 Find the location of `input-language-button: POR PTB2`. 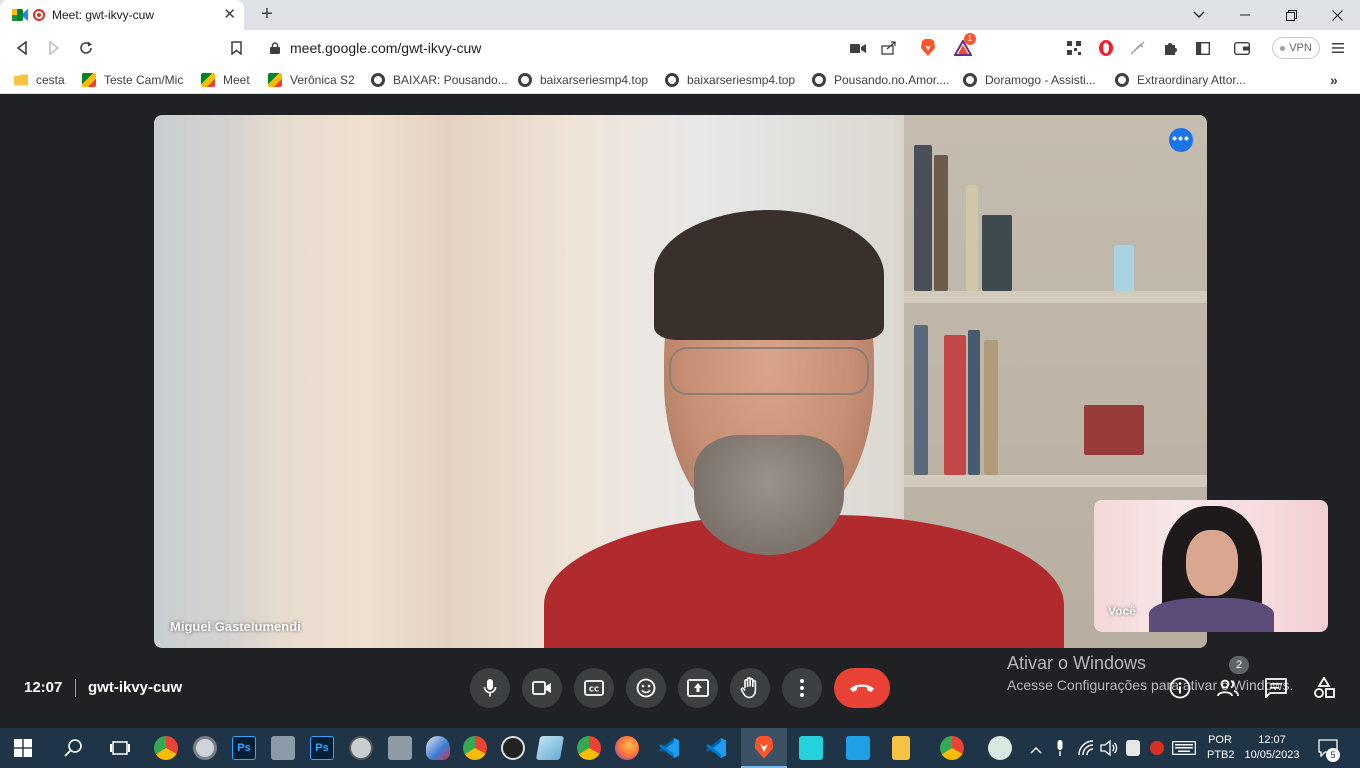

input-language-button: POR PTB2 is located at coordinates (1221, 748).